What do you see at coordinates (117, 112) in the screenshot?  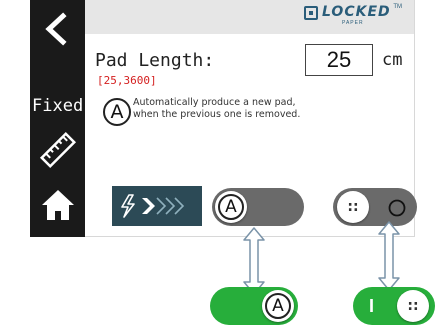 I see `auto-mode-icon: A` at bounding box center [117, 112].